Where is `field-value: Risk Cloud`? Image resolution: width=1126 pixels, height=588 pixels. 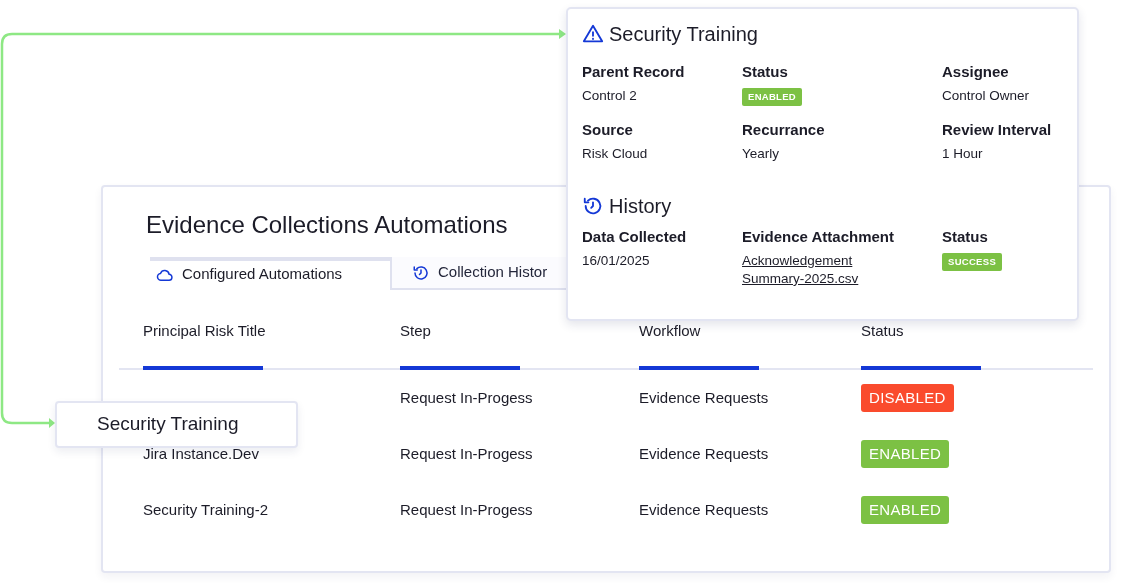 field-value: Risk Cloud is located at coordinates (615, 153).